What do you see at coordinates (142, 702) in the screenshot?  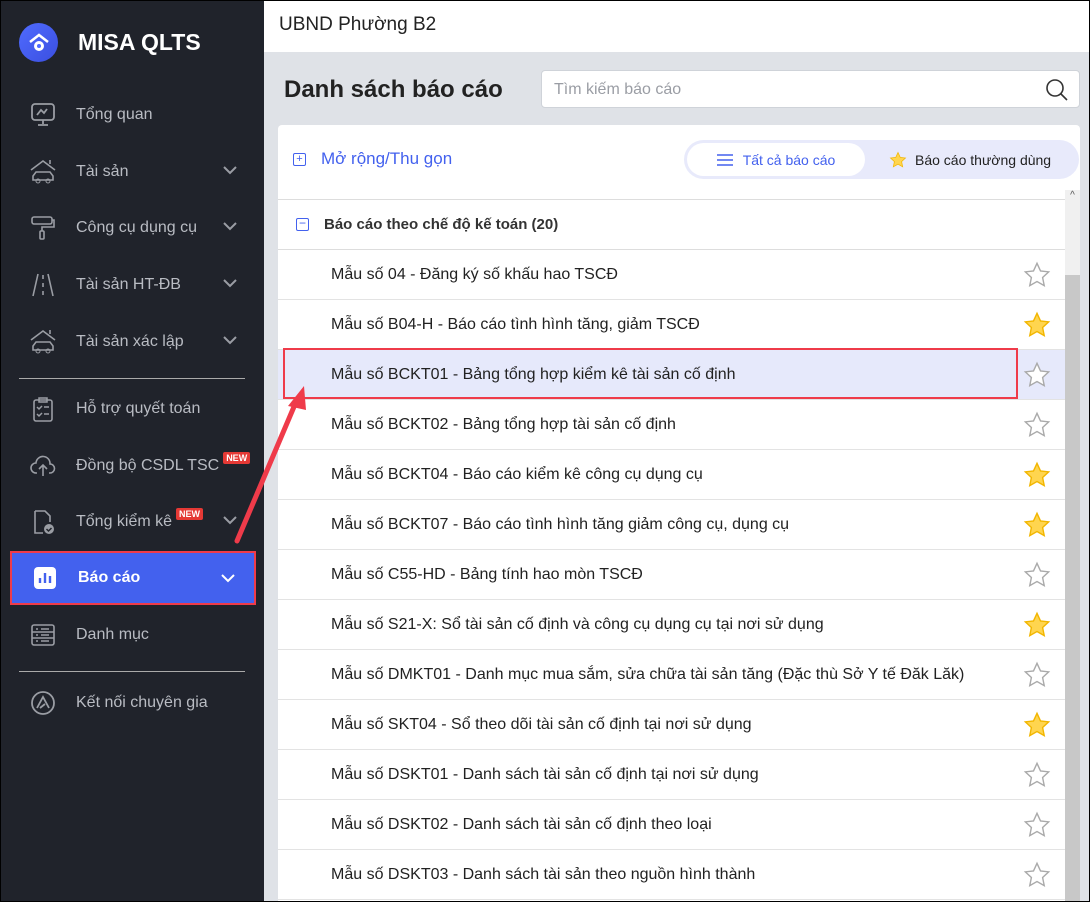 I see `sidebar-item-label: Kết nối chuyên gia` at bounding box center [142, 702].